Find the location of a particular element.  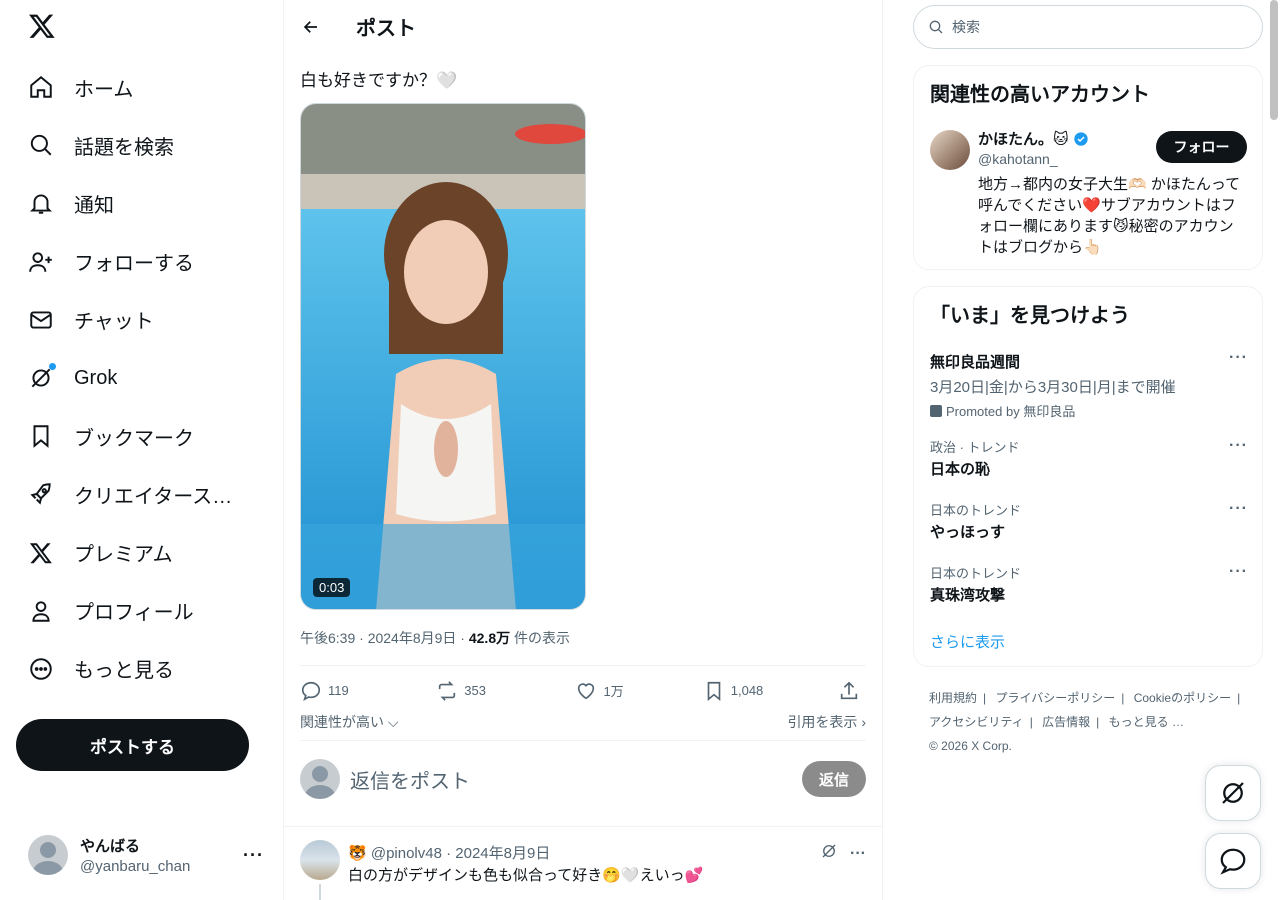

bookmark-button: 1,048 is located at coordinates (770, 691).